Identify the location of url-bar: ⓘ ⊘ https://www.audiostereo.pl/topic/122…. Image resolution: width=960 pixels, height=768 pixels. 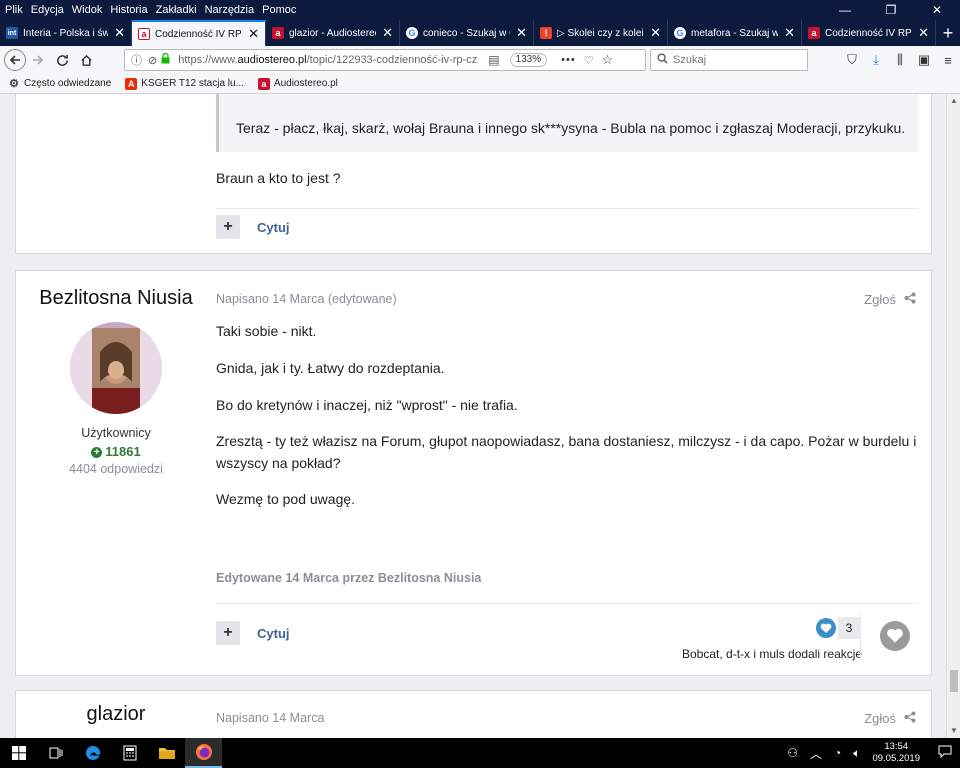
(385, 60).